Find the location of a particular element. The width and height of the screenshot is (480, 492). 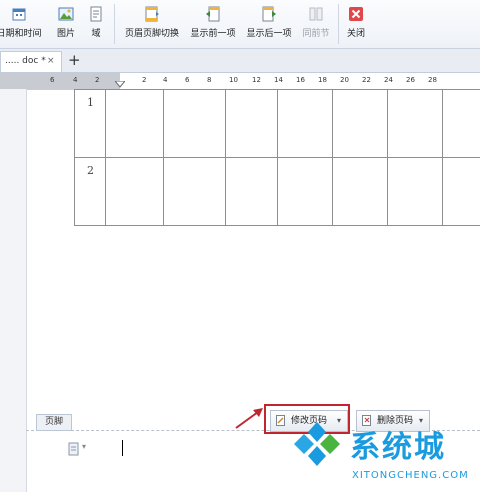

header-footer-switch-icon is located at coordinates (152, 14).